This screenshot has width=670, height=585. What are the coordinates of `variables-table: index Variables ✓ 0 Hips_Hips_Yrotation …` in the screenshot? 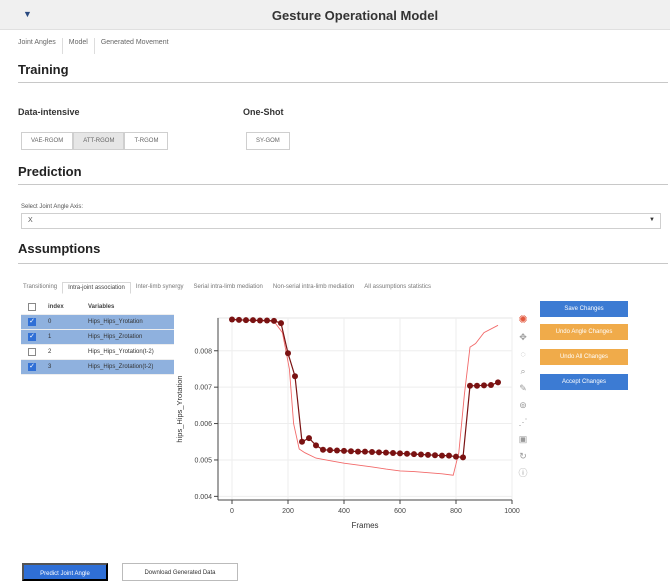 It's located at (97, 337).